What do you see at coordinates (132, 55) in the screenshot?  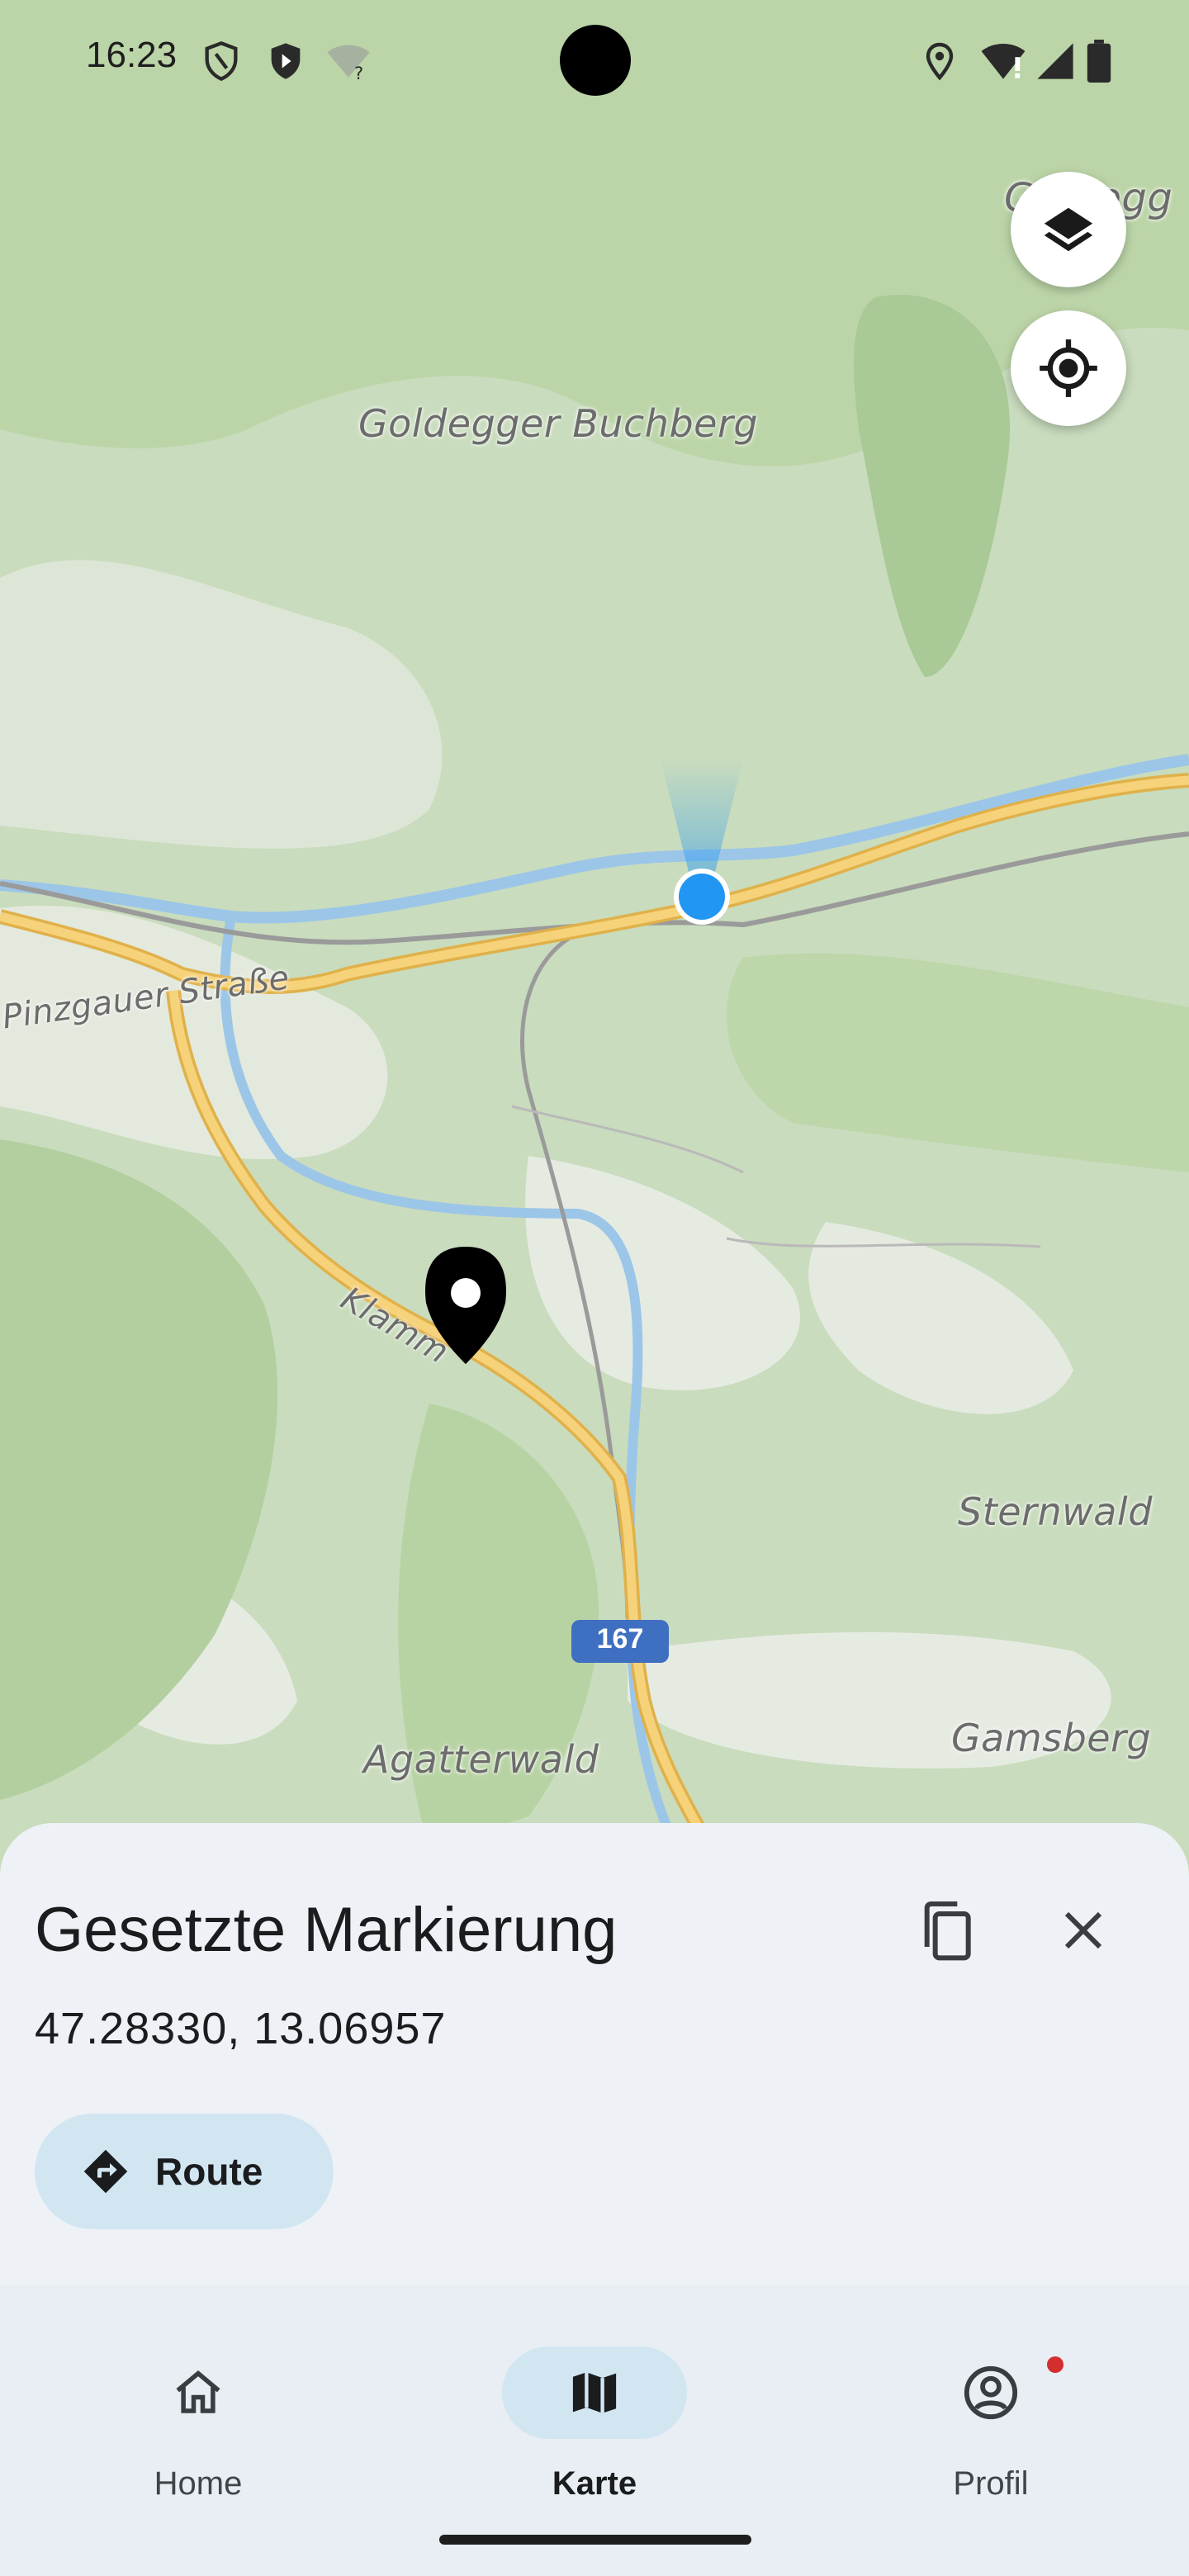 I see `status-time: 16:23` at bounding box center [132, 55].